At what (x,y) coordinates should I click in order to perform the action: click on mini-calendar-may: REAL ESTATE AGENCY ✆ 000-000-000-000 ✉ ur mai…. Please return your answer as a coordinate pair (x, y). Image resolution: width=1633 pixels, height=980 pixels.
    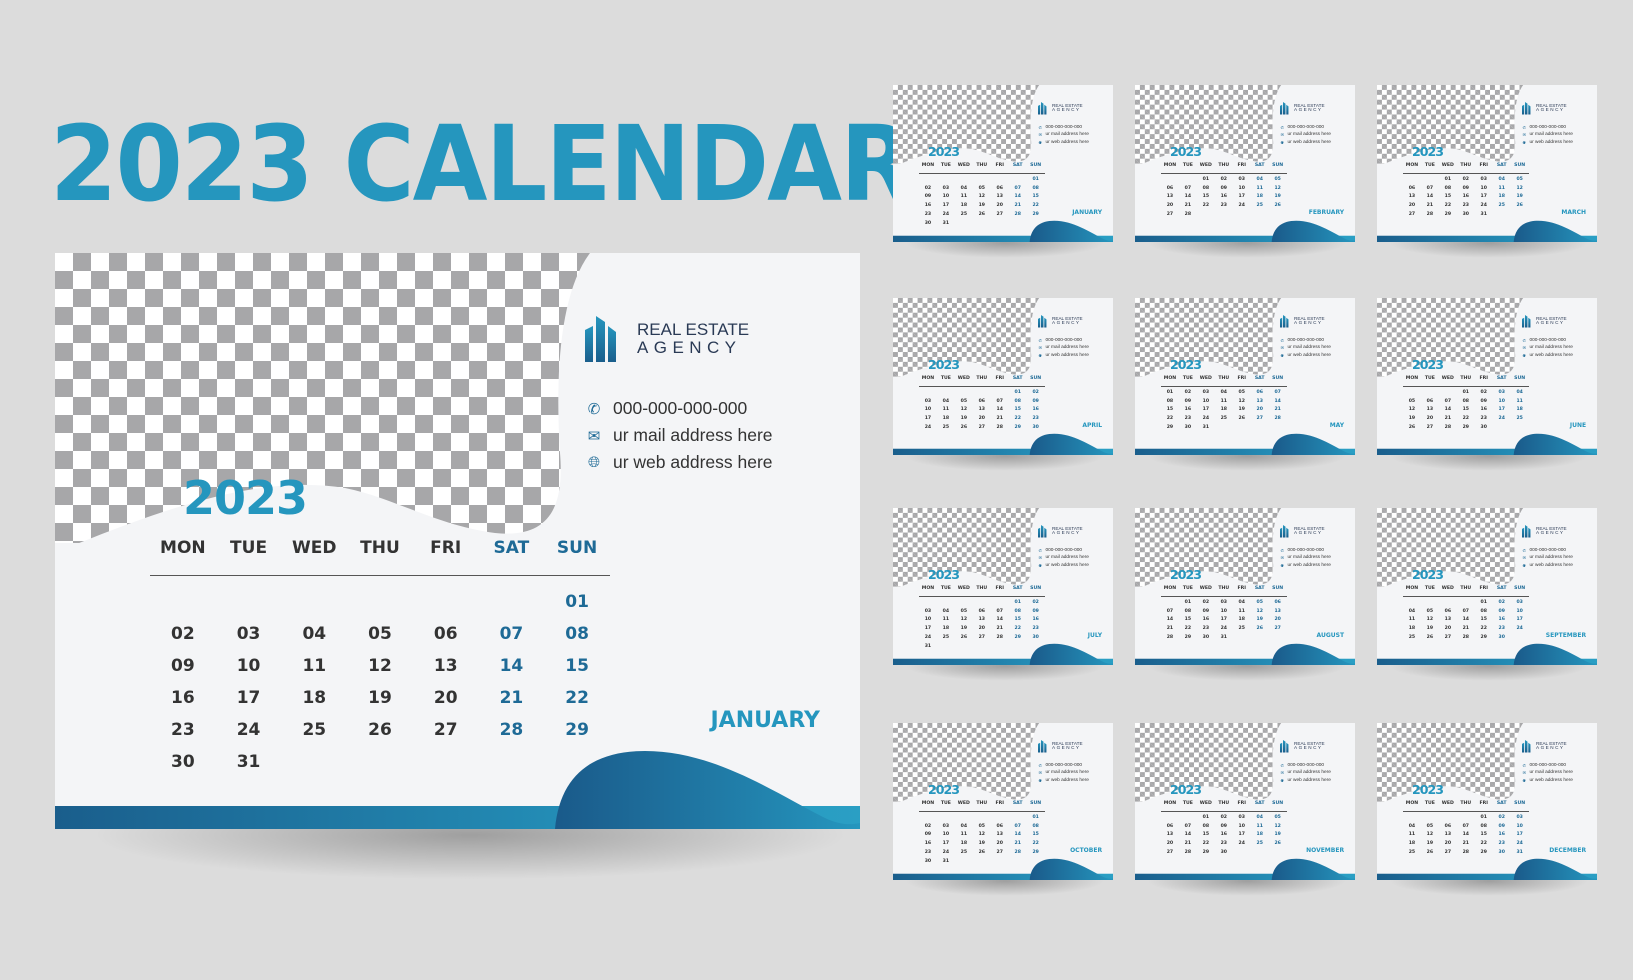
    Looking at the image, I should click on (1245, 376).